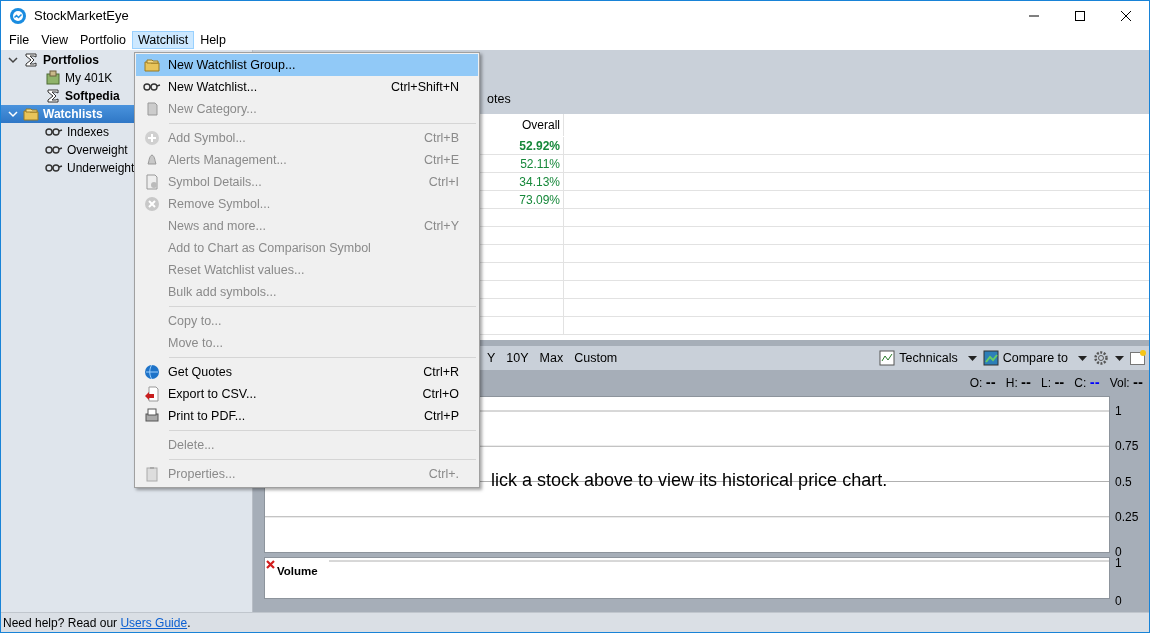  What do you see at coordinates (152, 204) in the screenshot?
I see `remove-icon` at bounding box center [152, 204].